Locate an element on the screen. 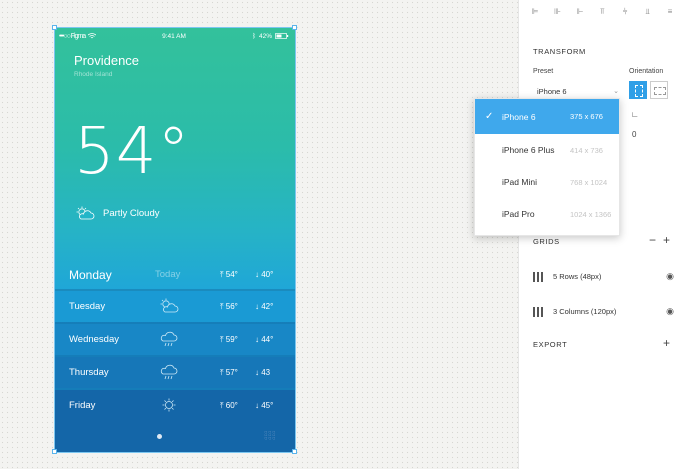  low-temp: ↓ 42° is located at coordinates (264, 306).